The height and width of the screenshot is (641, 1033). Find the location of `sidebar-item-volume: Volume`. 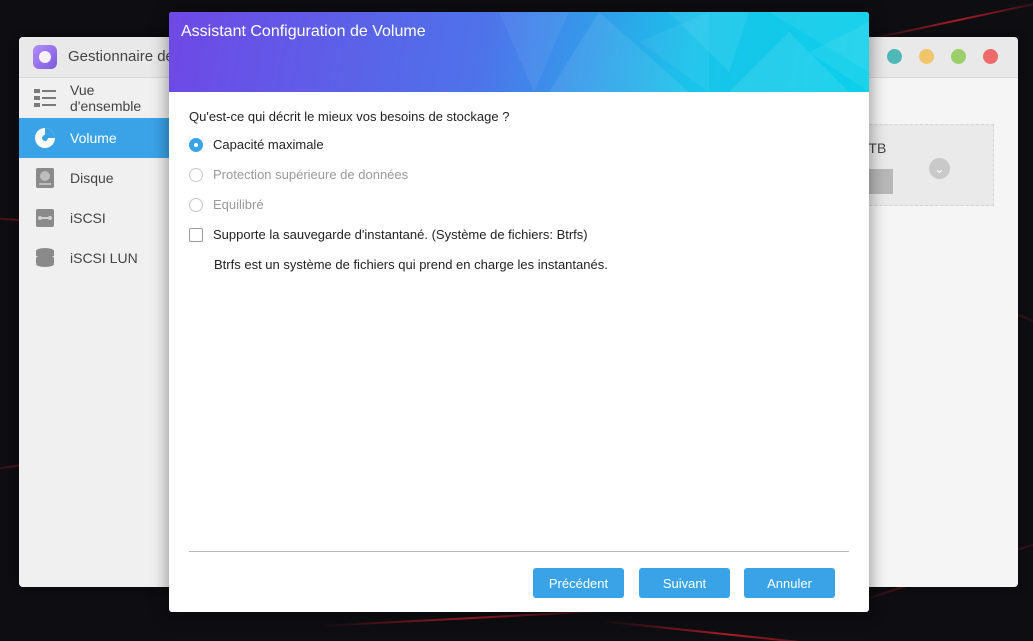

sidebar-item-volume: Volume is located at coordinates (94, 138).